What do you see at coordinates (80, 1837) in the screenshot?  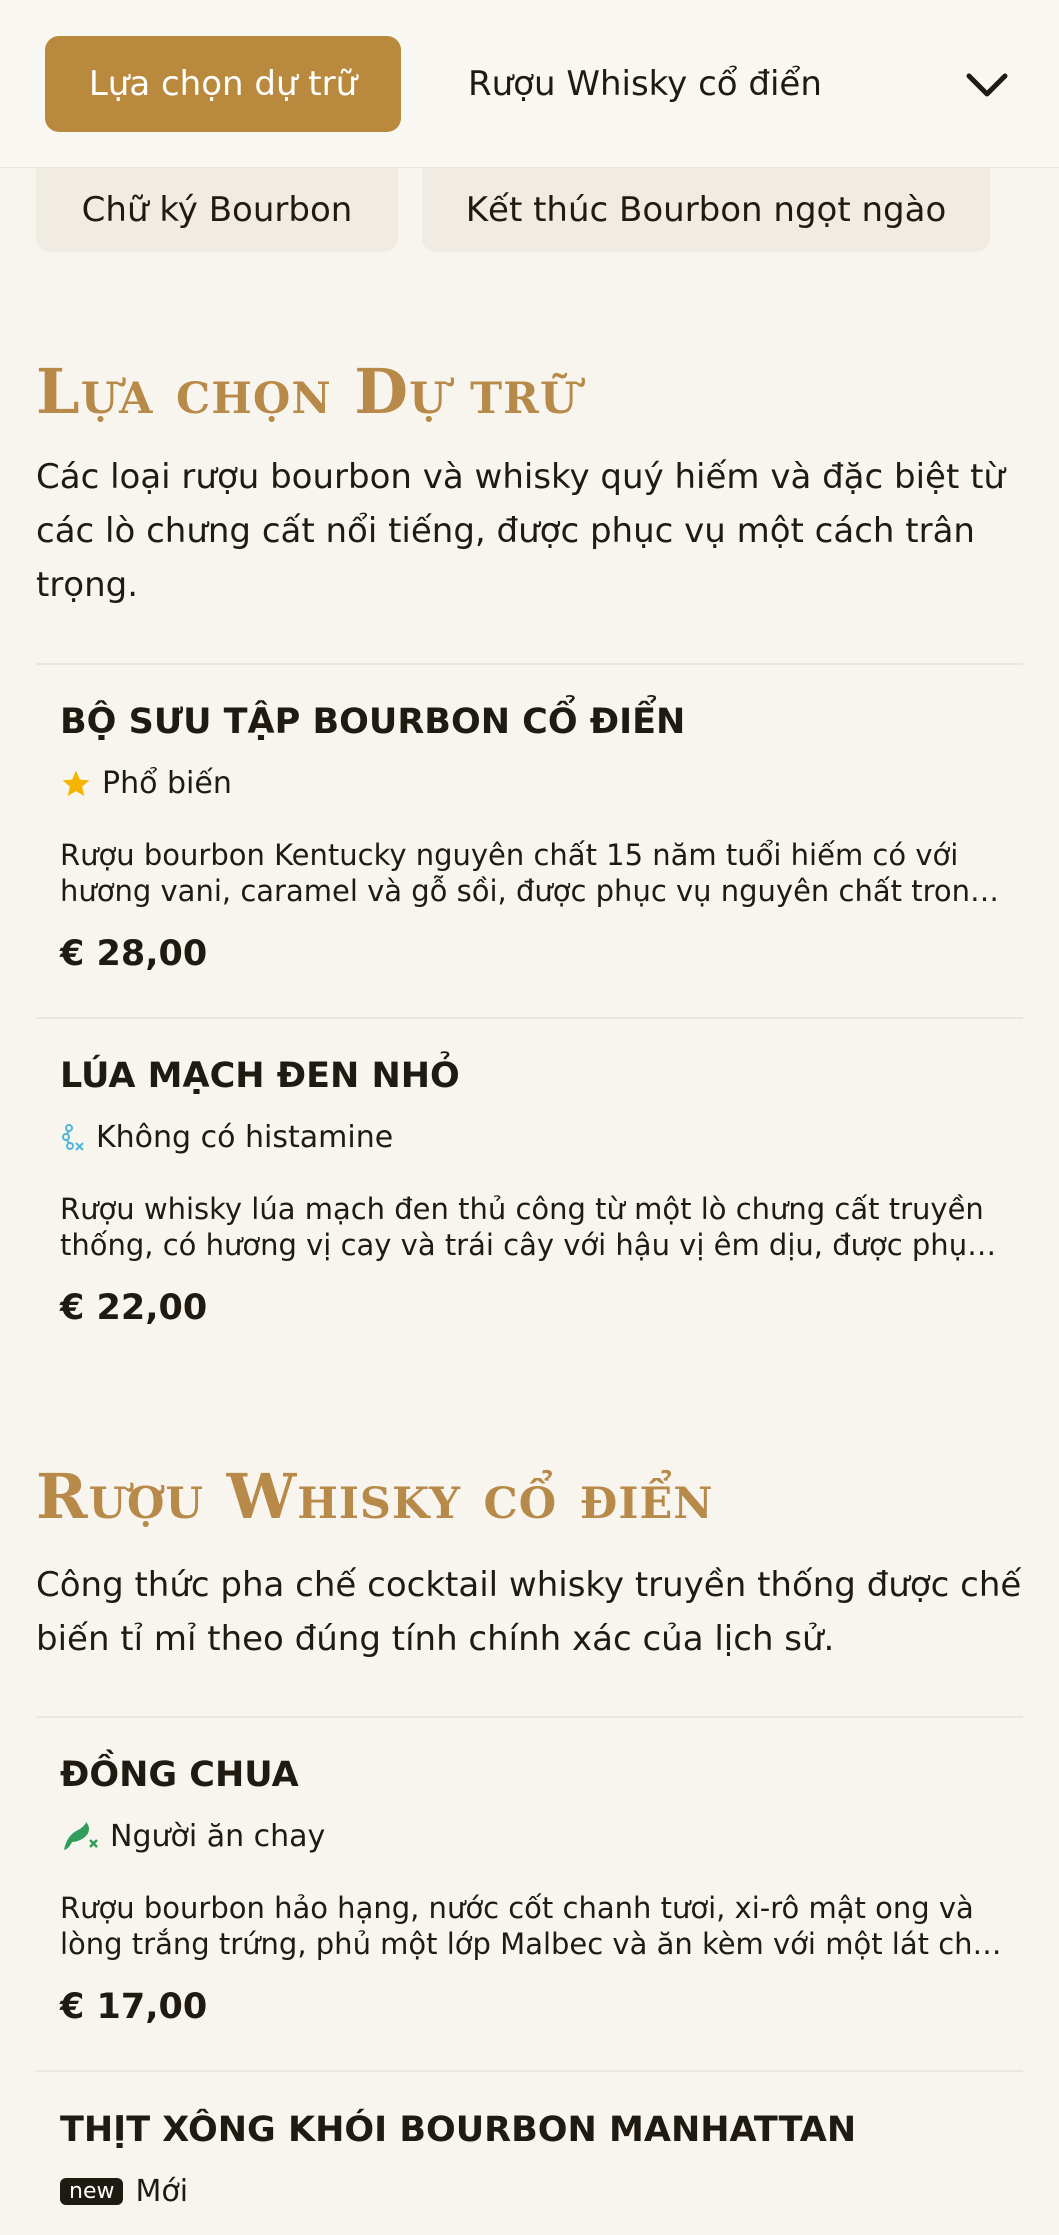 I see `vegetarian-icon` at bounding box center [80, 1837].